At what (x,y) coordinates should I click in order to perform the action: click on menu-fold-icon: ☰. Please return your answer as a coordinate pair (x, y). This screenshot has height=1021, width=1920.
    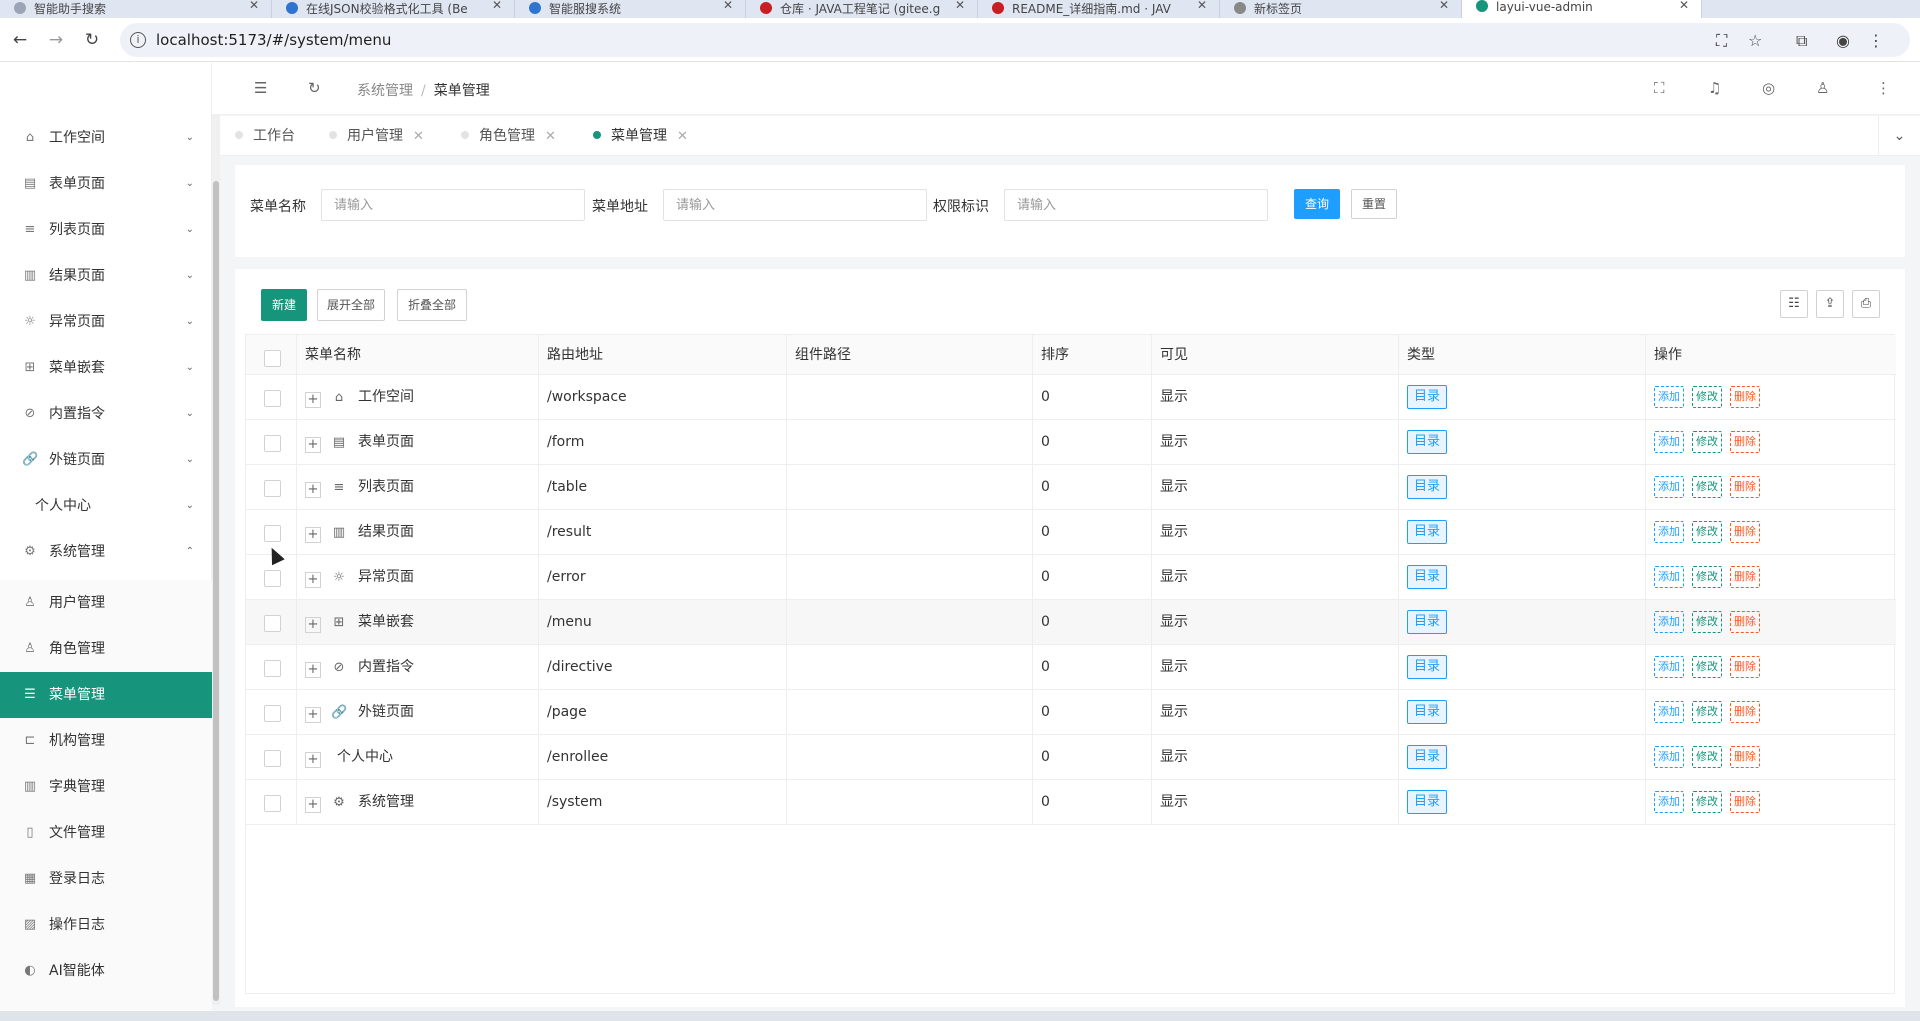
    Looking at the image, I should click on (260, 88).